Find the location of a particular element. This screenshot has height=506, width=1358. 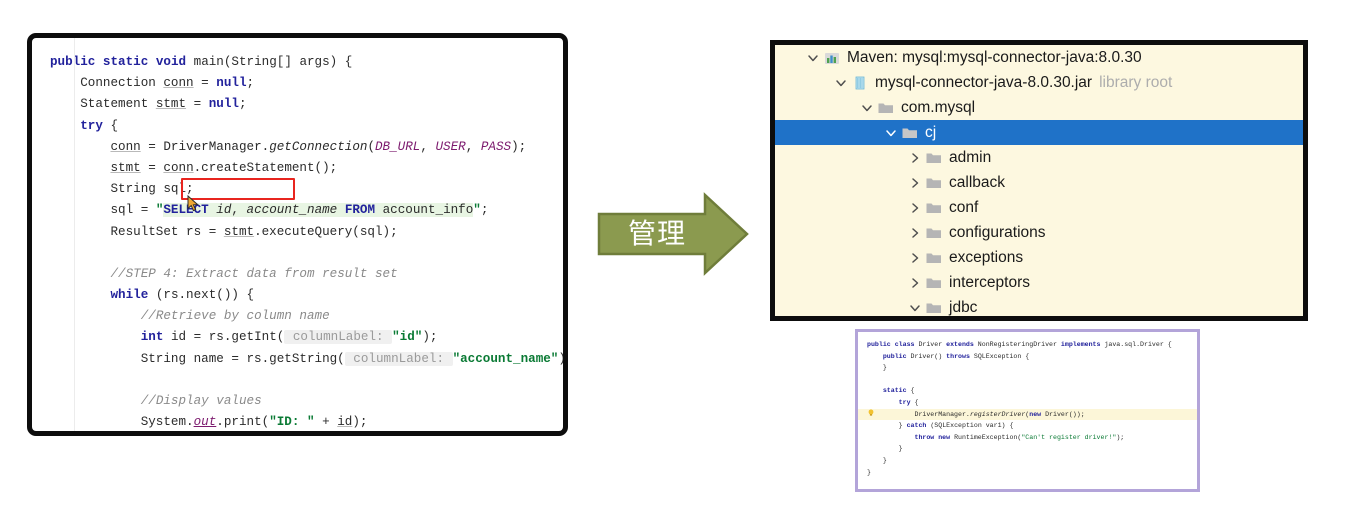

code-line: while (rs.next()) { is located at coordinates (182, 295).